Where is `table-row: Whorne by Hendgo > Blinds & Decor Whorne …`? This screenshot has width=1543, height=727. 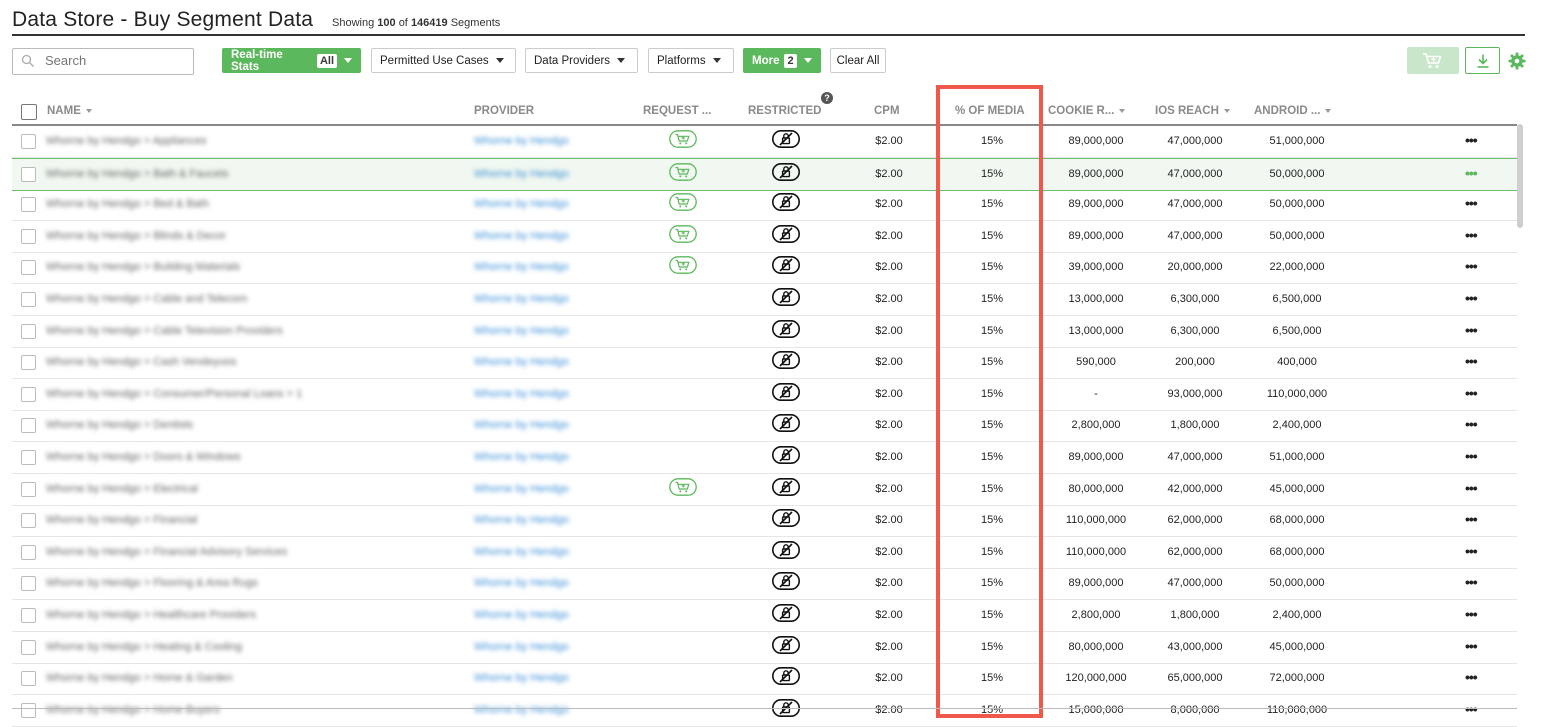 table-row: Whorne by Hendgo > Blinds & Decor Whorne … is located at coordinates (764, 237).